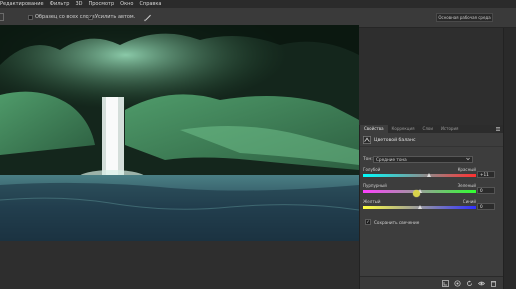  I want to click on menu-filter: Фильтр, so click(60, 4).